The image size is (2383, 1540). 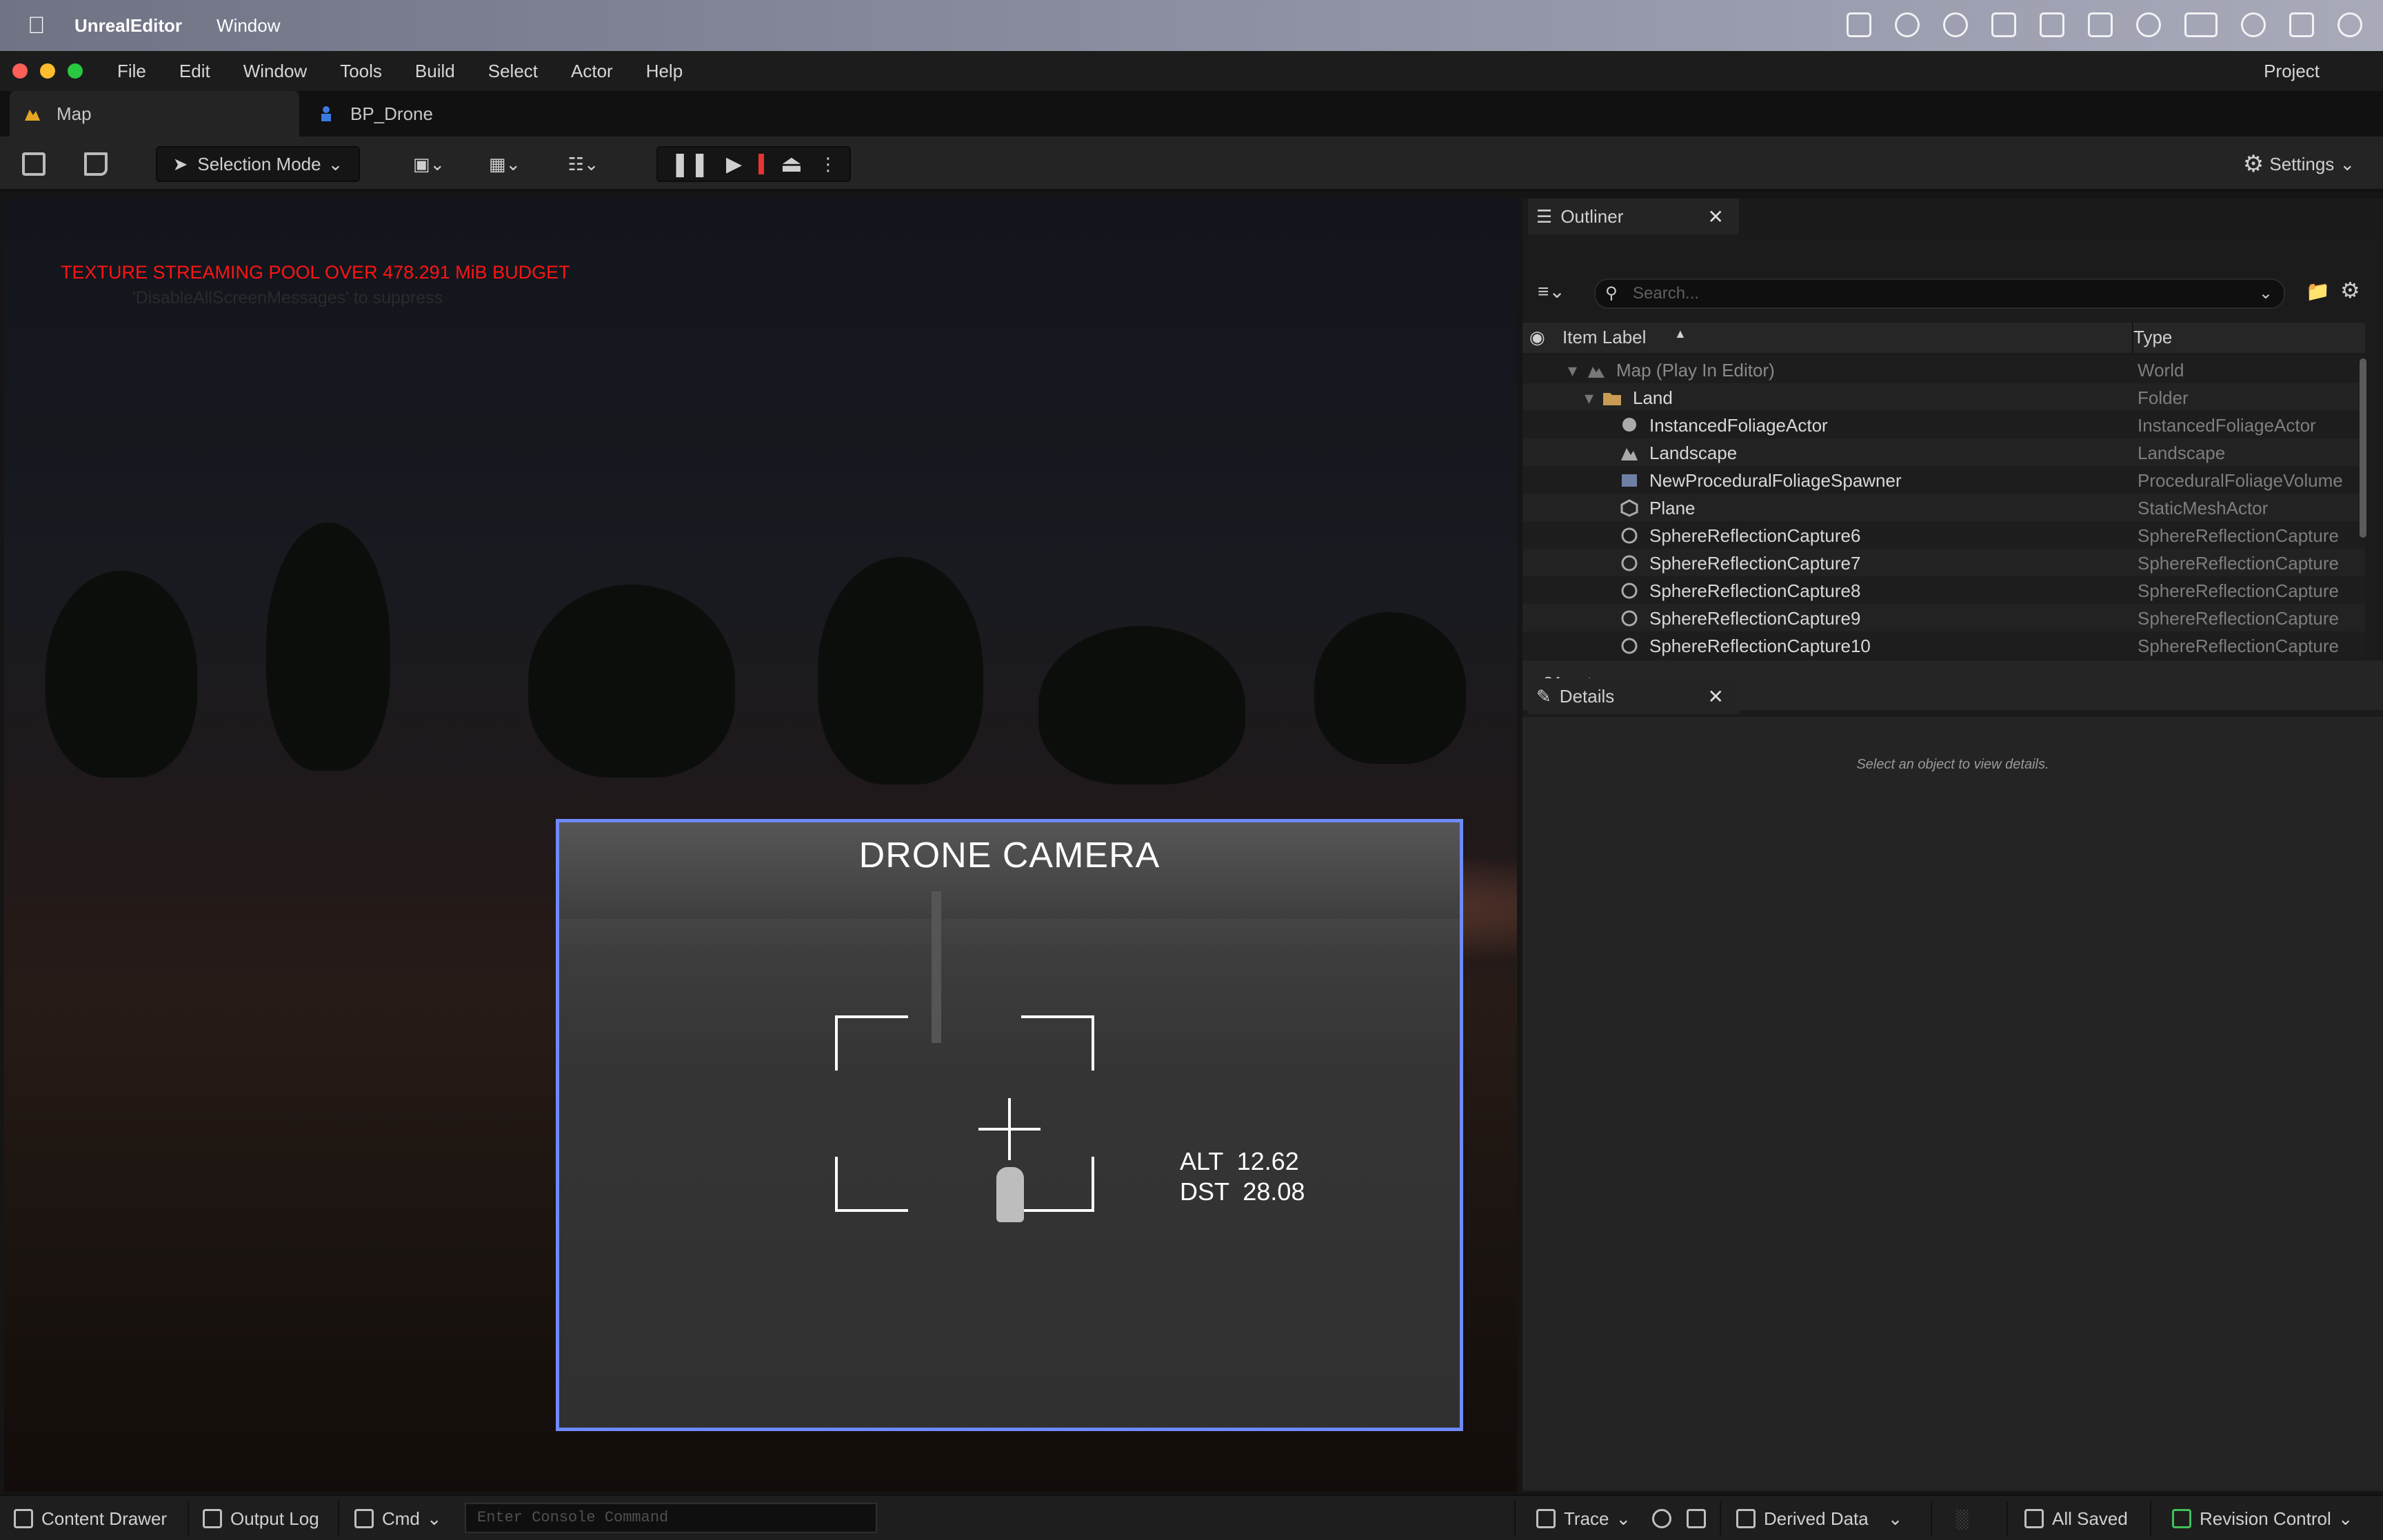 What do you see at coordinates (828, 165) in the screenshot?
I see `more-options-icon: ⋮` at bounding box center [828, 165].